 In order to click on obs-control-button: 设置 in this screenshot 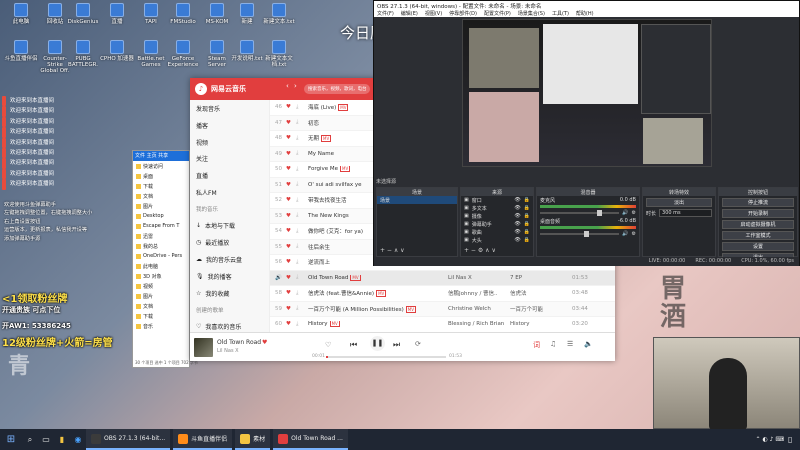, I will do `click(758, 246)`.